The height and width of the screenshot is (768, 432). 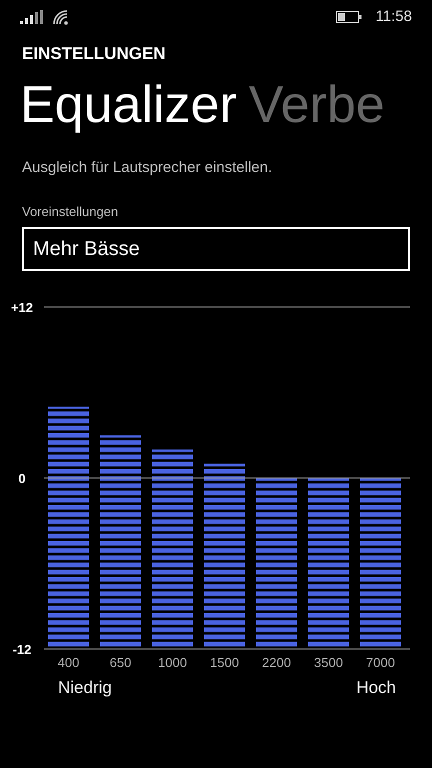 What do you see at coordinates (22, 649) in the screenshot?
I see `axis-tick-label: -12` at bounding box center [22, 649].